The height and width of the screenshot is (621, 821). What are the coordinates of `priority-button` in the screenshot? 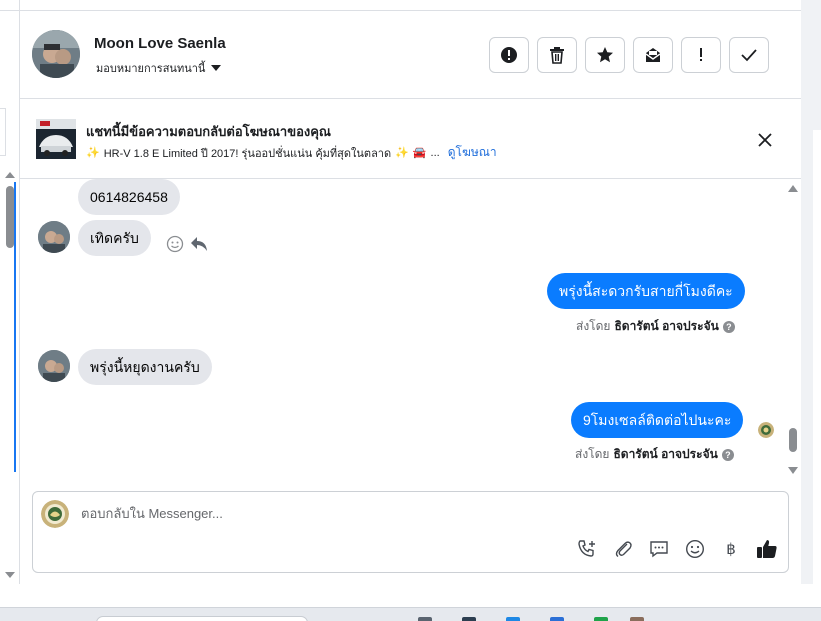 It's located at (701, 55).